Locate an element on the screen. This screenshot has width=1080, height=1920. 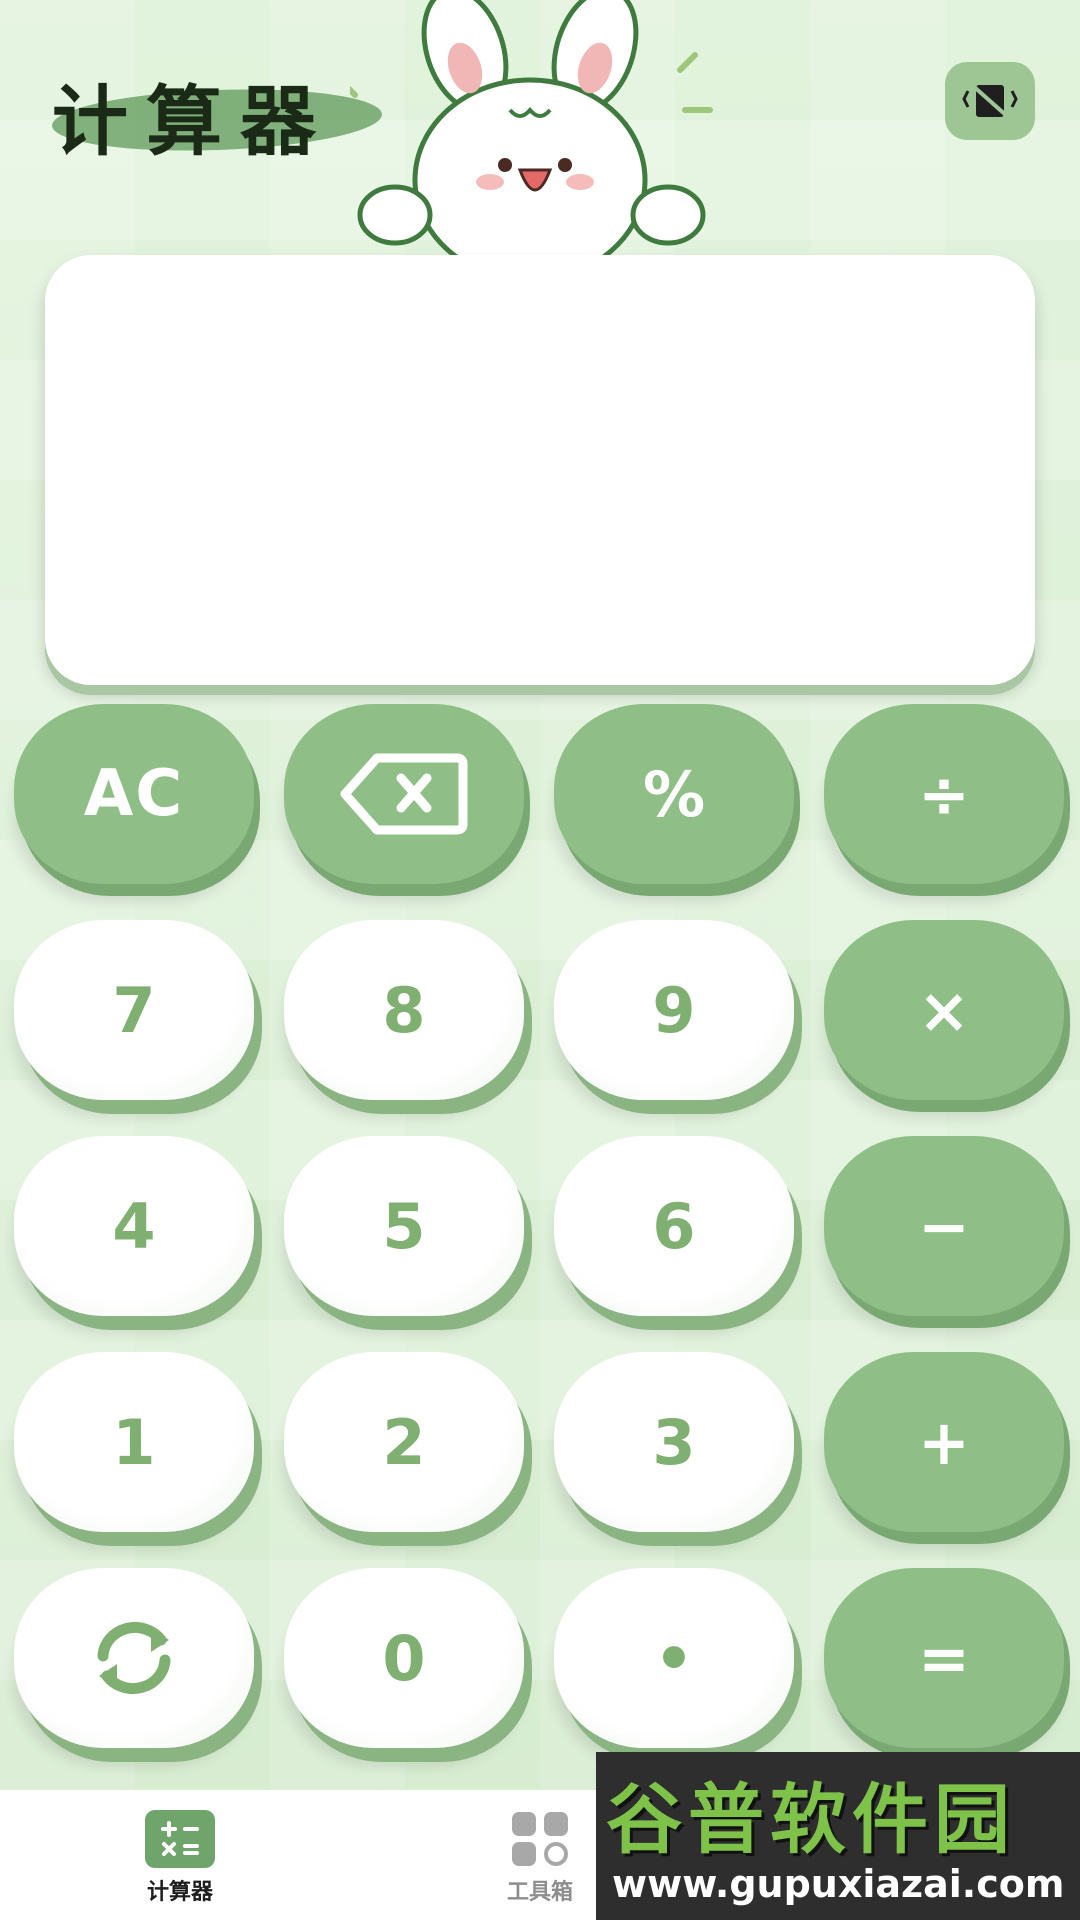
subtract-button: − is located at coordinates (944, 1226).